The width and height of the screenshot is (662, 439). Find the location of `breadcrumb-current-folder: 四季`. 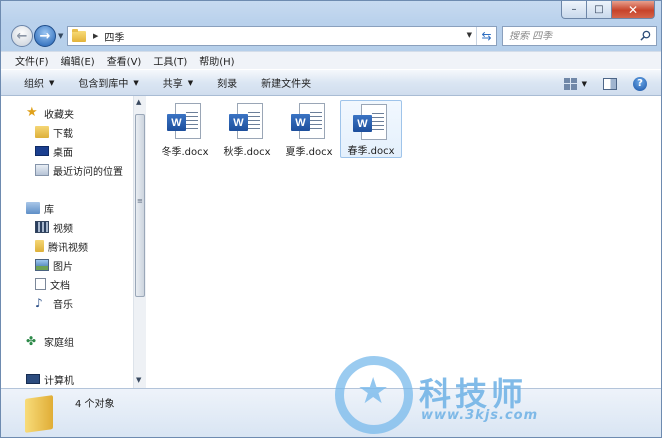

breadcrumb-current-folder: 四季 is located at coordinates (114, 36).